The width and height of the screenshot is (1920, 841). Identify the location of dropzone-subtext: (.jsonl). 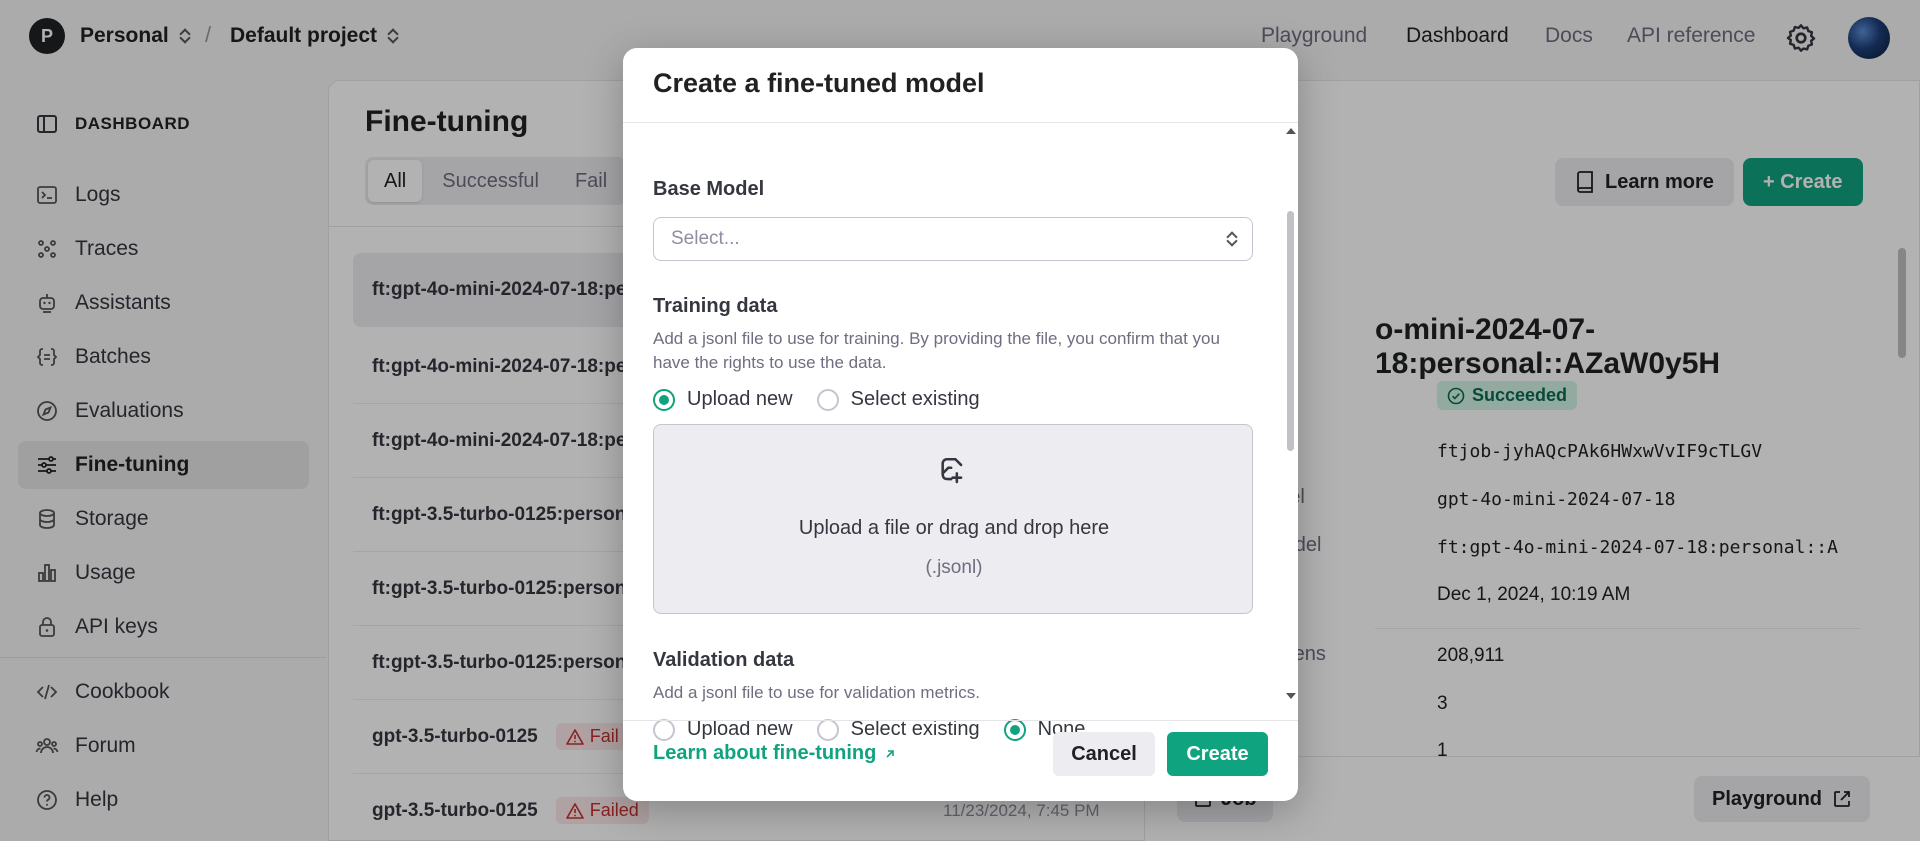
(954, 567).